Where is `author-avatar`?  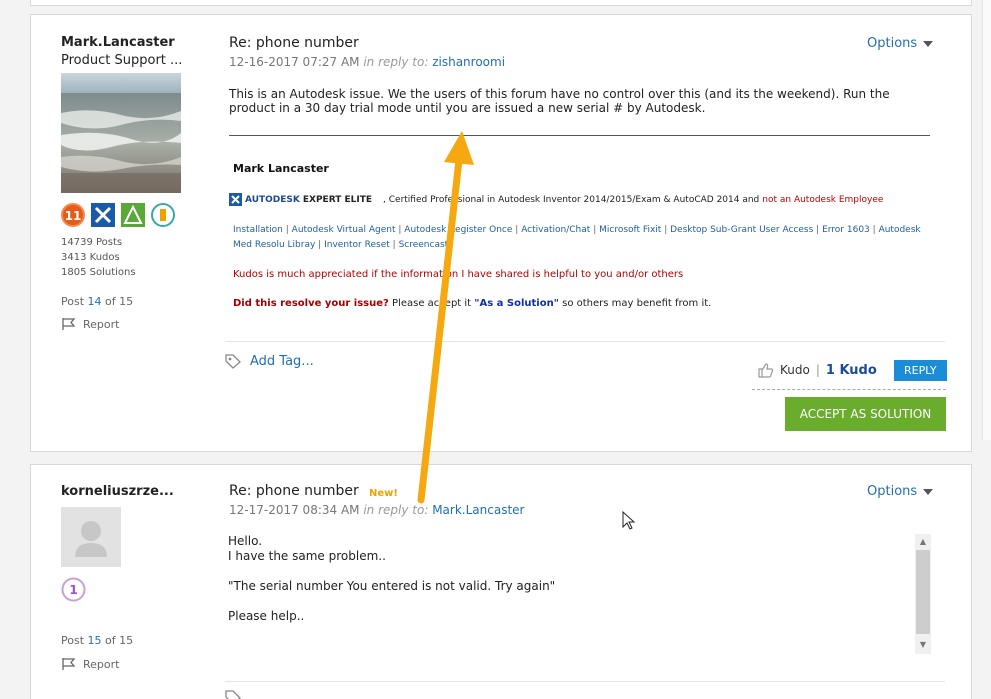 author-avatar is located at coordinates (121, 133).